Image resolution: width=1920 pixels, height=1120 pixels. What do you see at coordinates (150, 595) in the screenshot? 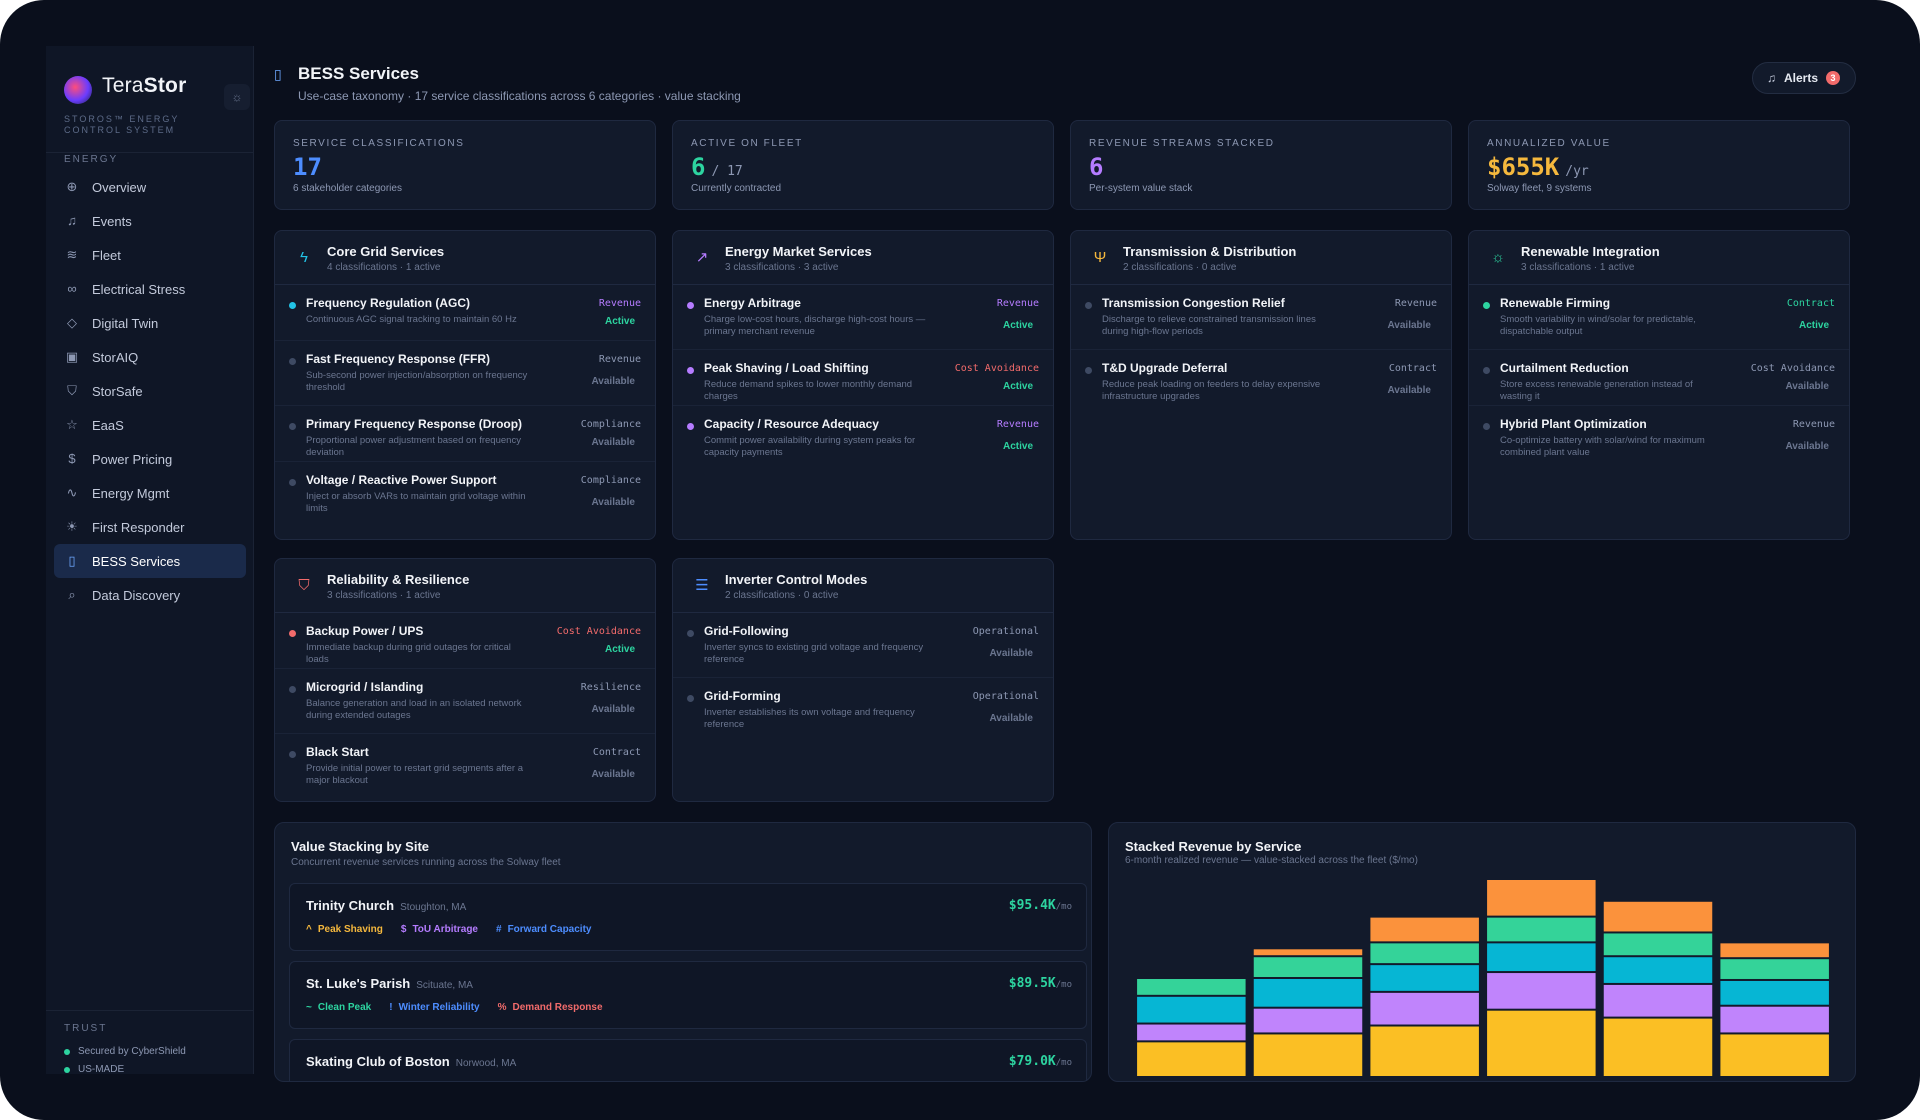
I see `sidebar-item-data-discovery: ⌕ Data Discovery` at bounding box center [150, 595].